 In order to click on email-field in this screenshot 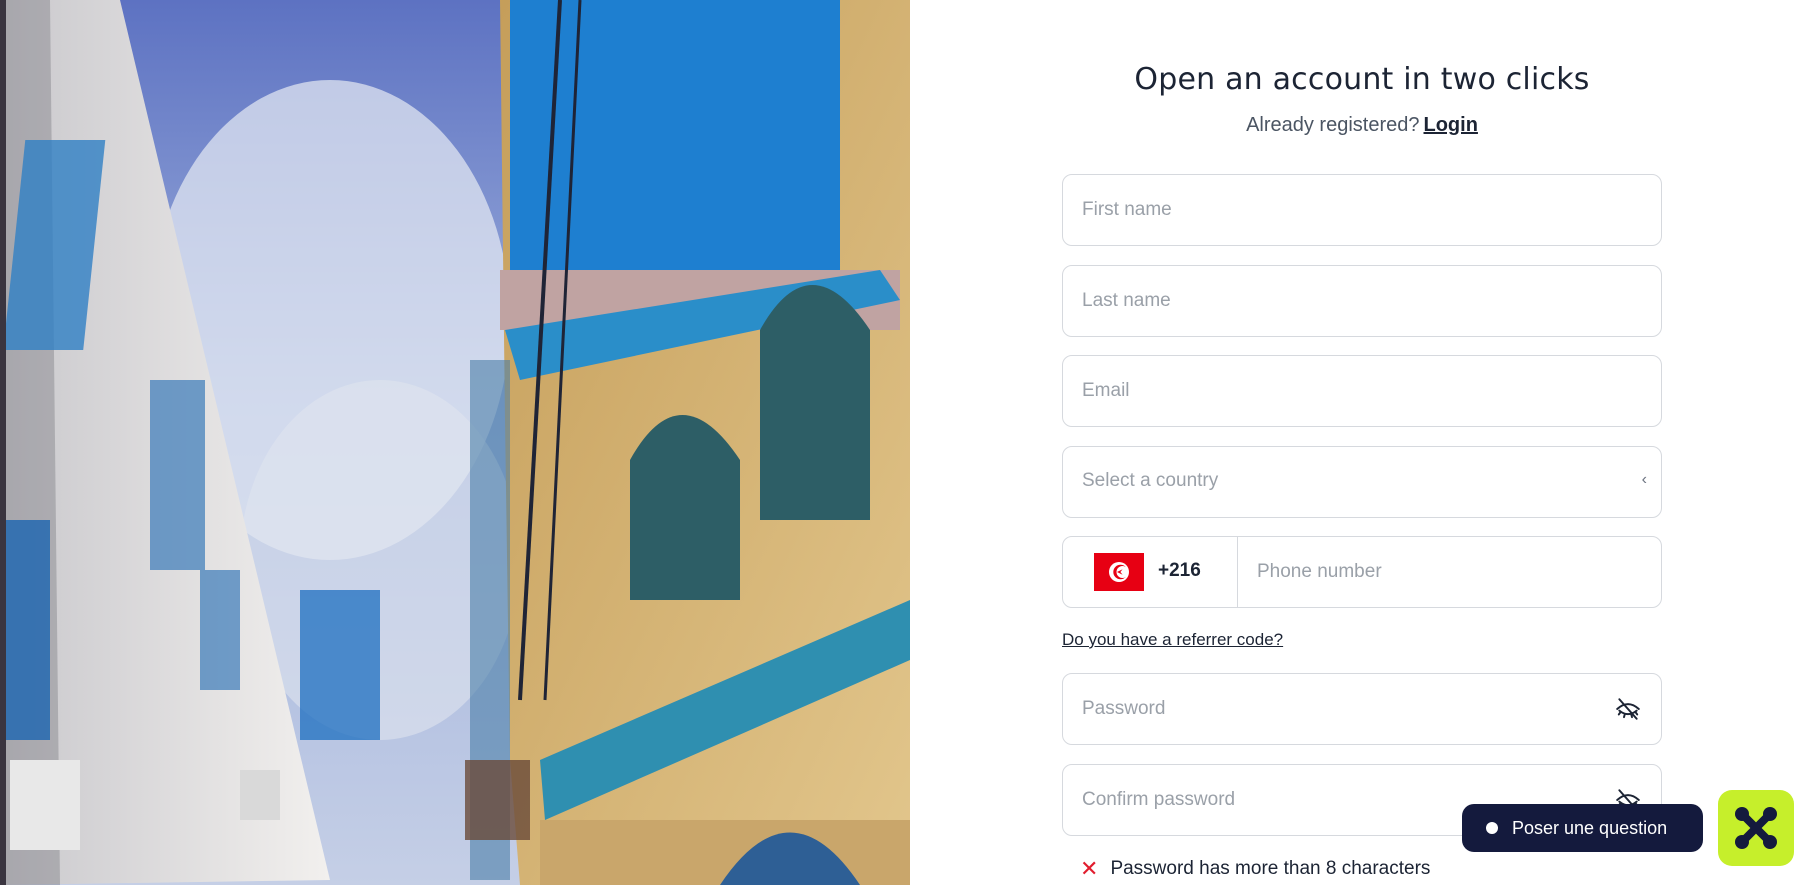, I will do `click(1362, 391)`.